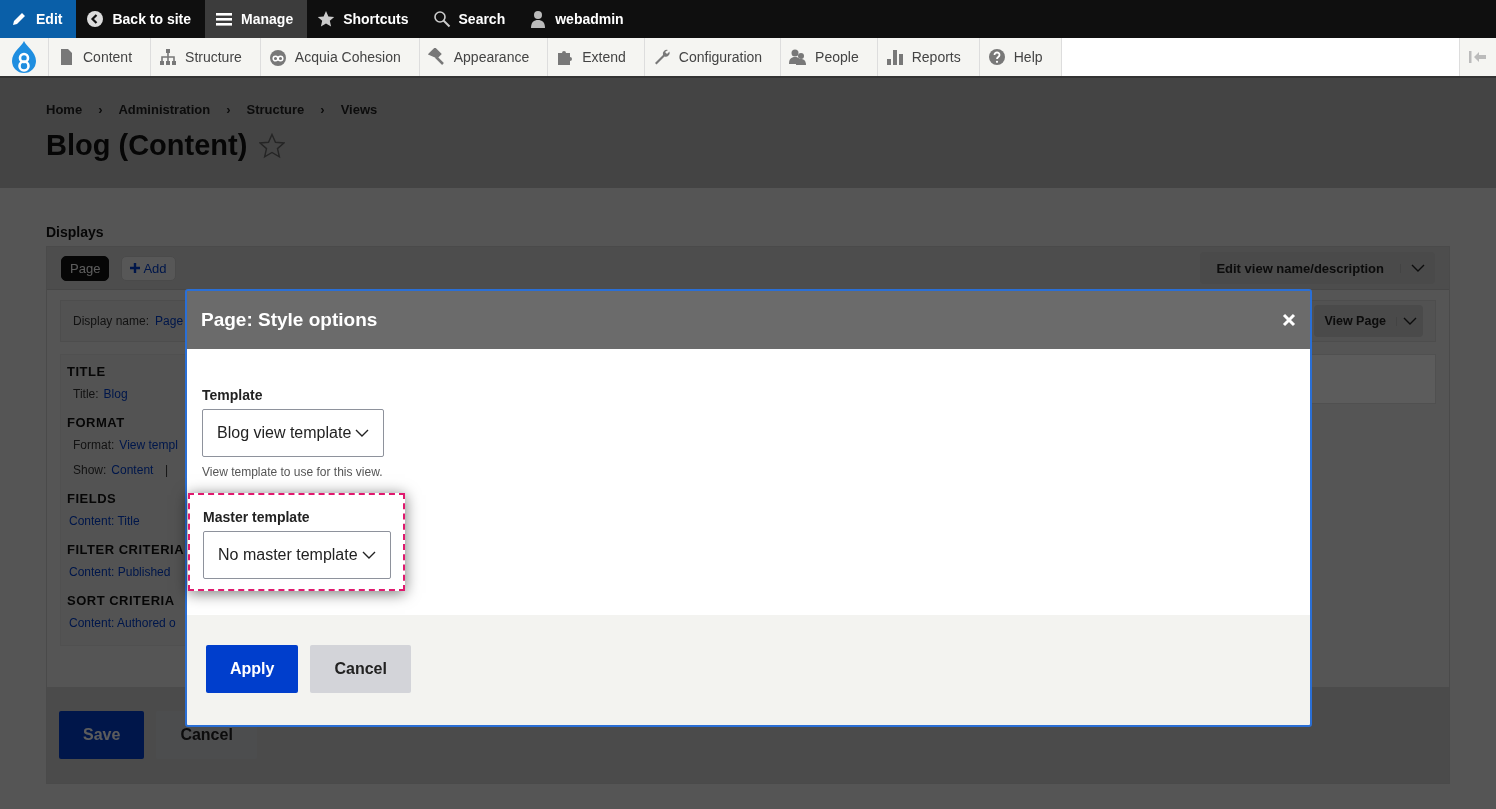 The width and height of the screenshot is (1496, 809). Describe the element at coordinates (1478, 57) in the screenshot. I see `collapse-icon` at that location.